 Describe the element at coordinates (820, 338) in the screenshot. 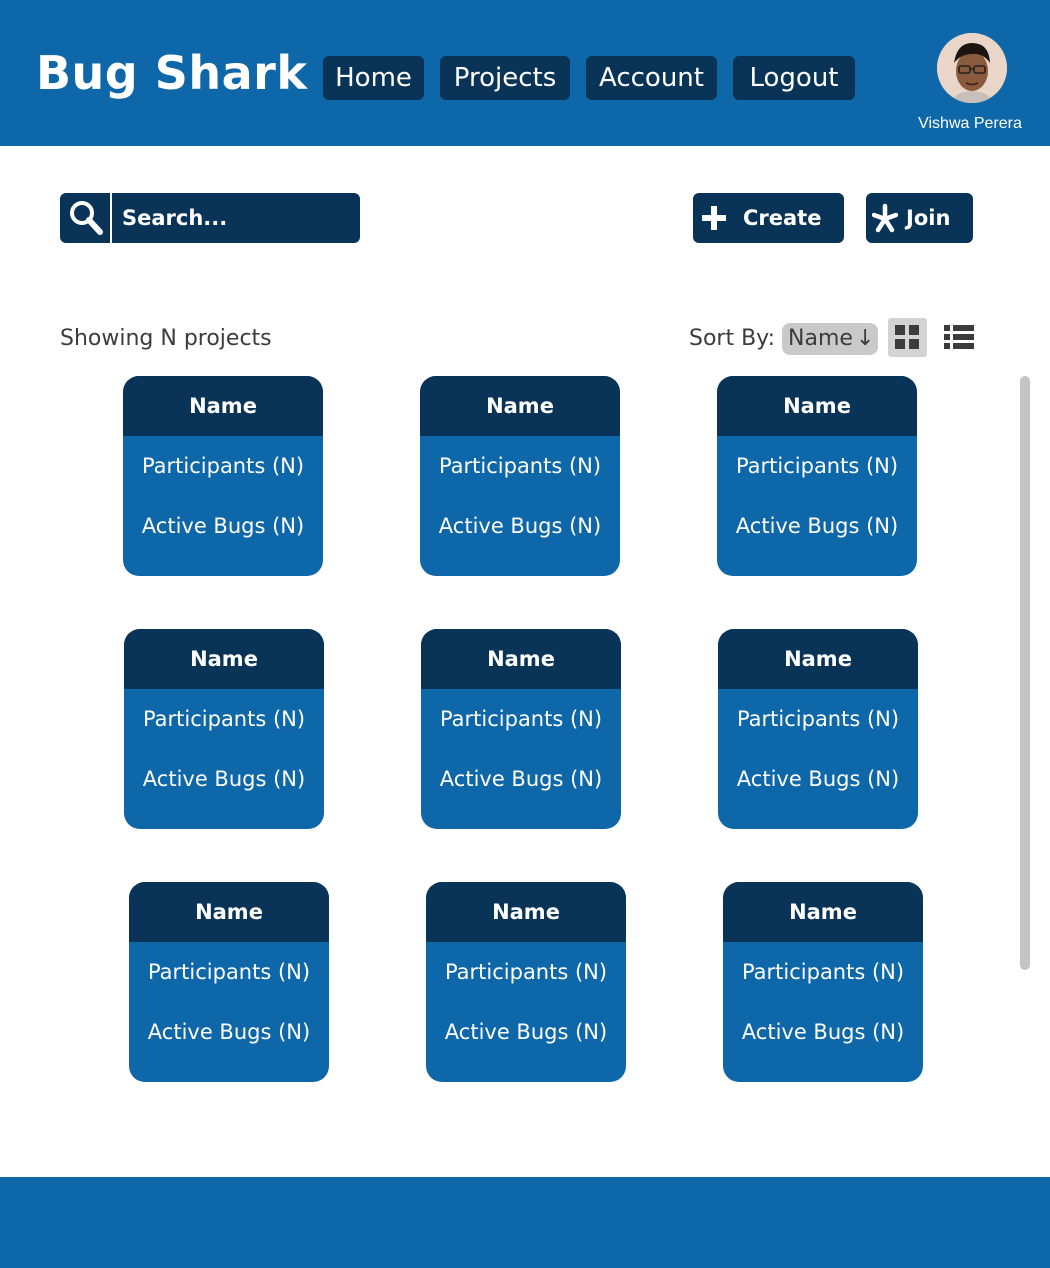

I see `sort-value: Name` at that location.